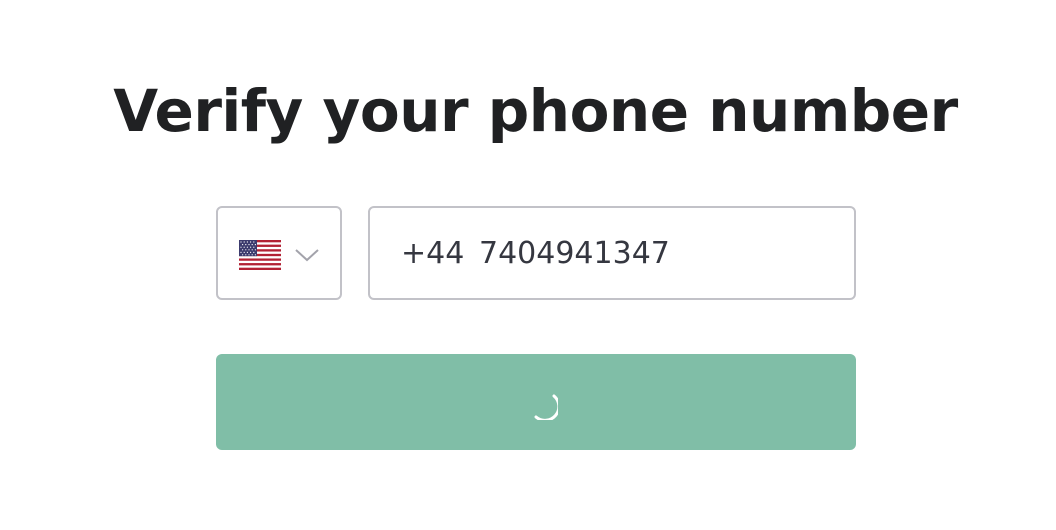  What do you see at coordinates (307, 255) in the screenshot?
I see `chevron-down-icon` at bounding box center [307, 255].